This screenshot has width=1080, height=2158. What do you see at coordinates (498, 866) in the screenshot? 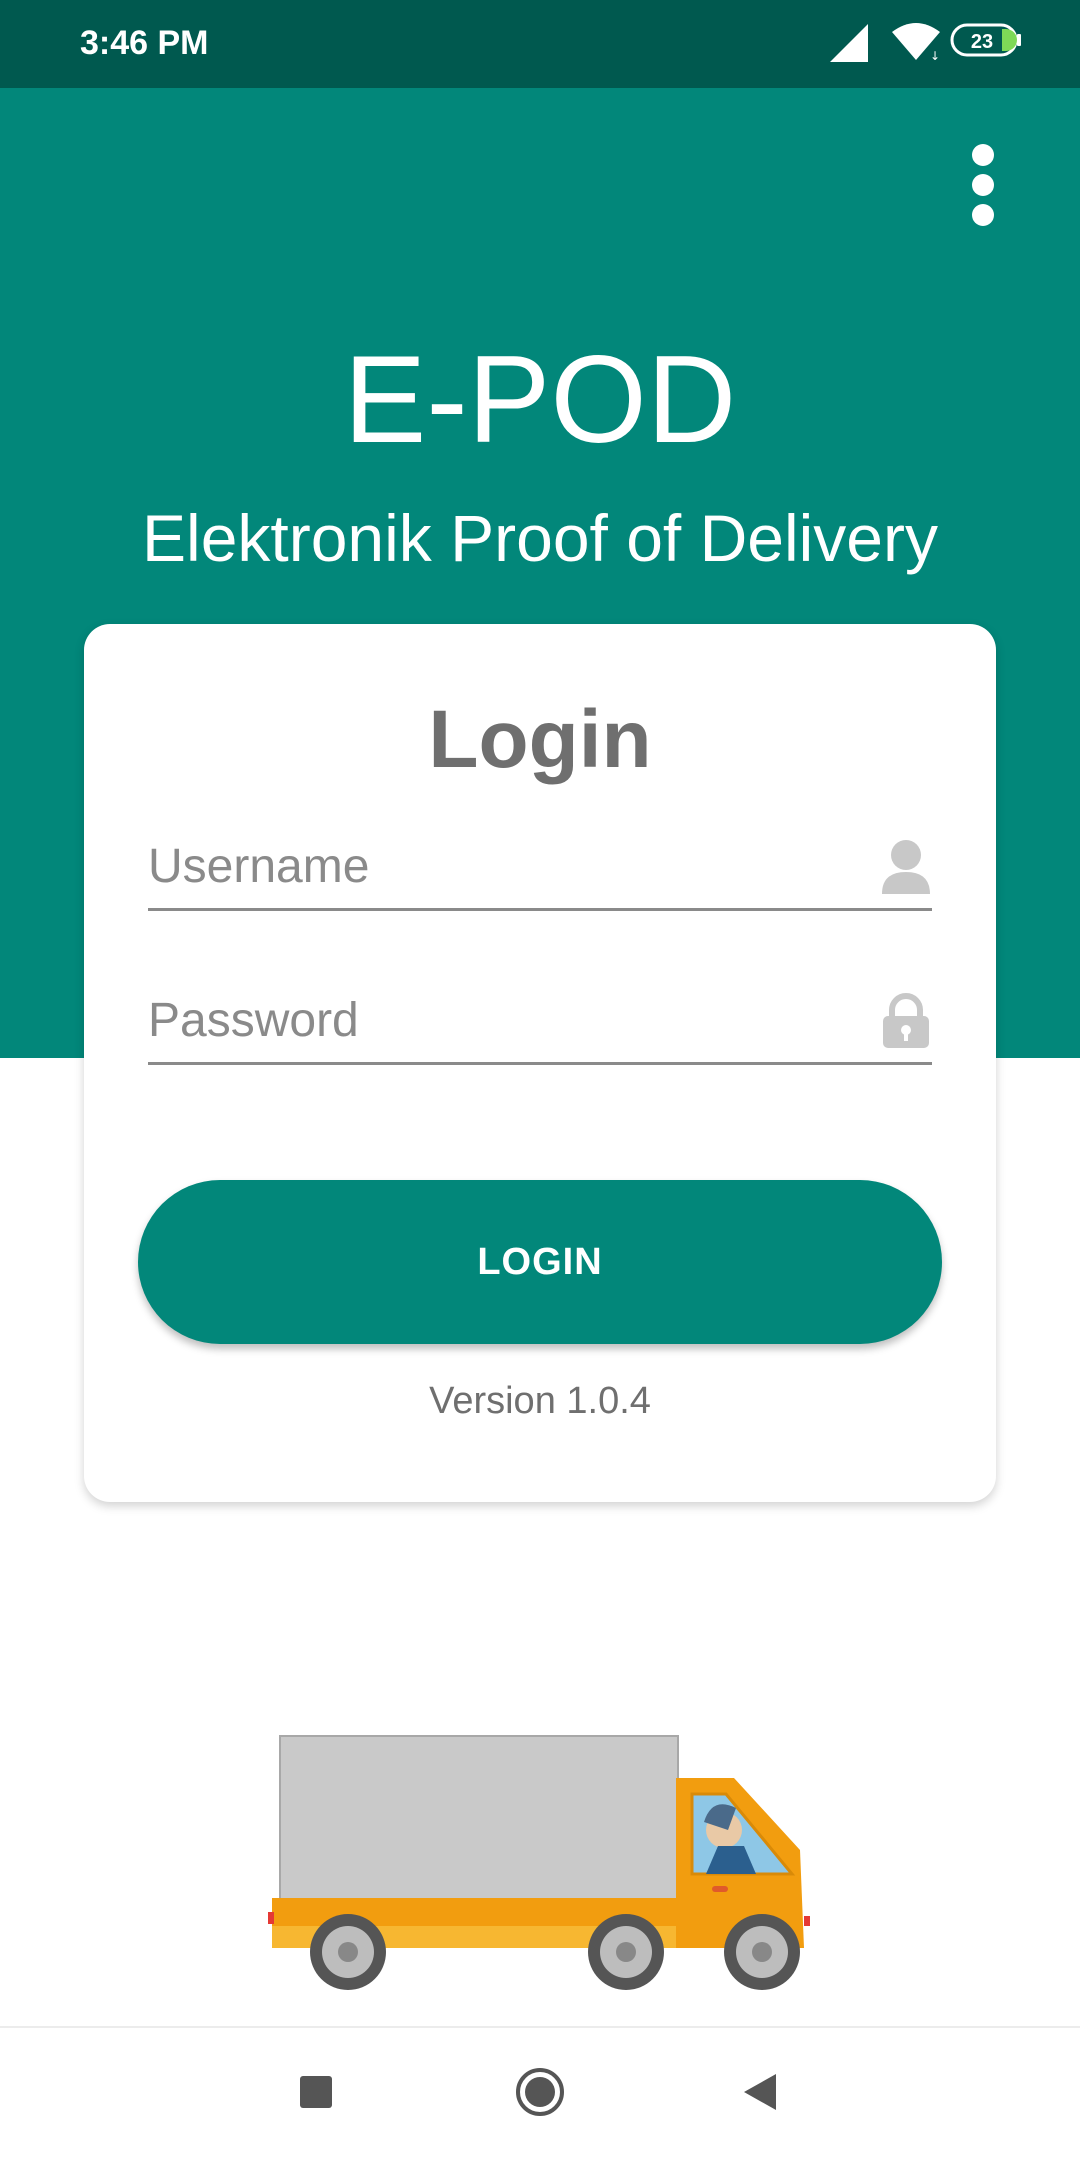
I see `username-input` at bounding box center [498, 866].